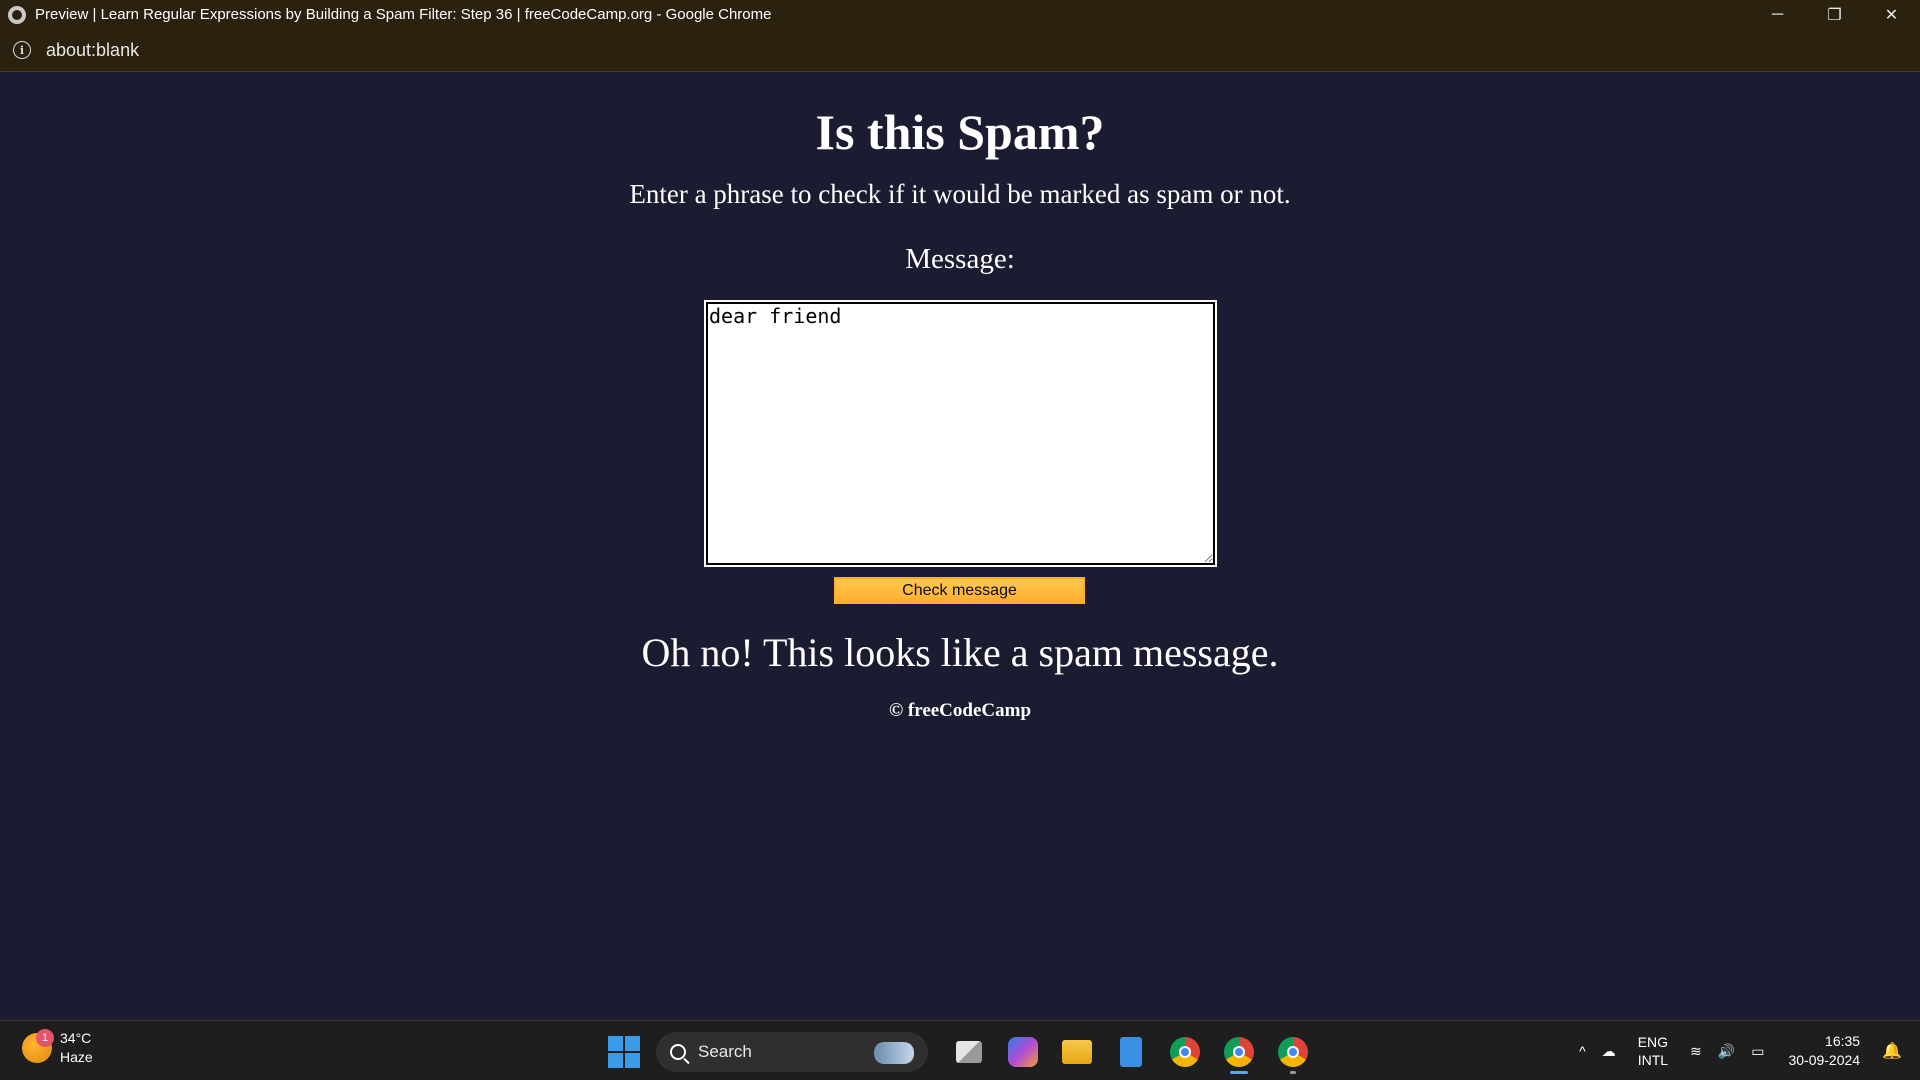 The image size is (1920, 1080). What do you see at coordinates (678, 1052) in the screenshot?
I see `search-icon` at bounding box center [678, 1052].